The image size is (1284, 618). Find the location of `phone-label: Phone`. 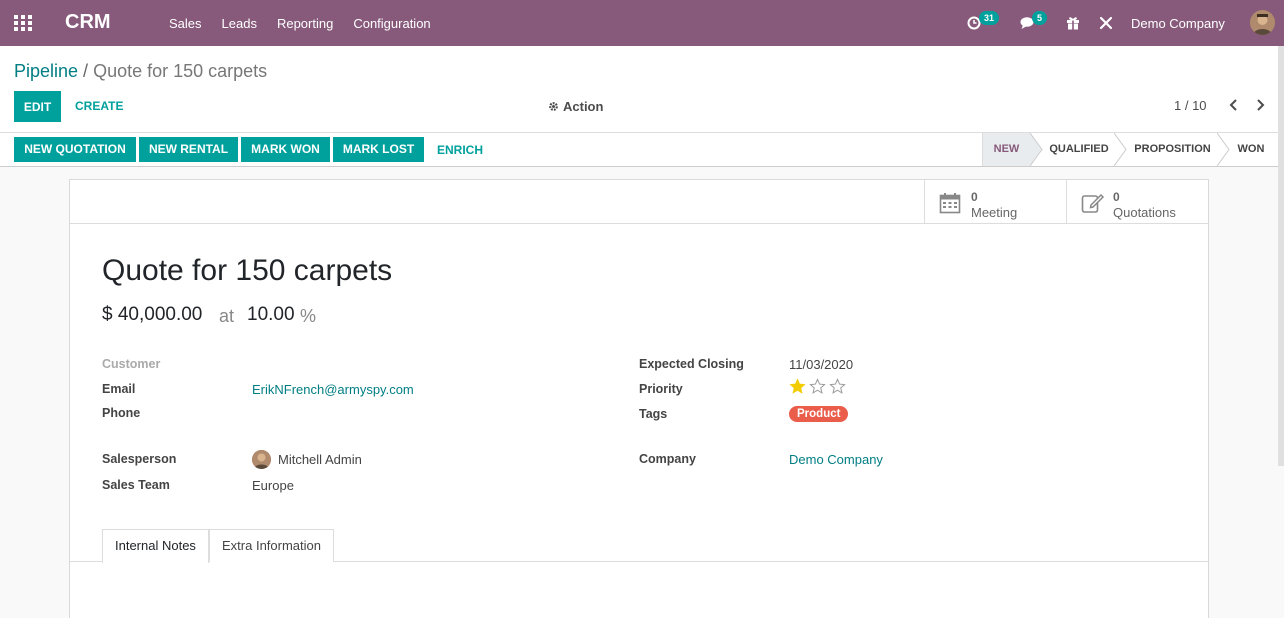

phone-label: Phone is located at coordinates (121, 413).